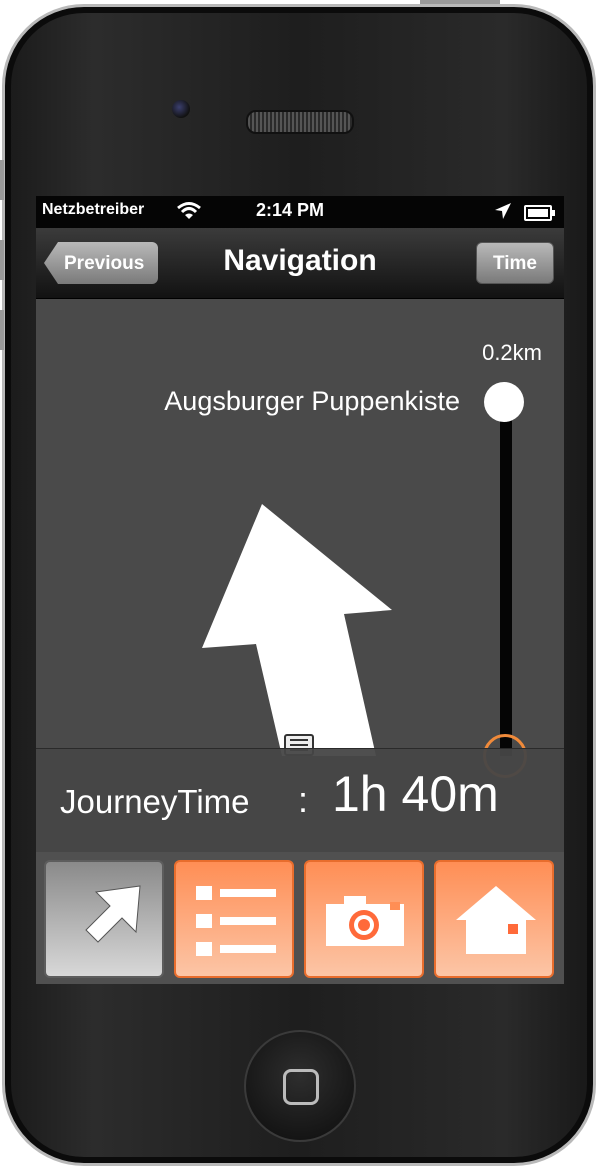 Image resolution: width=599 pixels, height=1170 pixels. I want to click on earpiece-speaker, so click(300, 122).